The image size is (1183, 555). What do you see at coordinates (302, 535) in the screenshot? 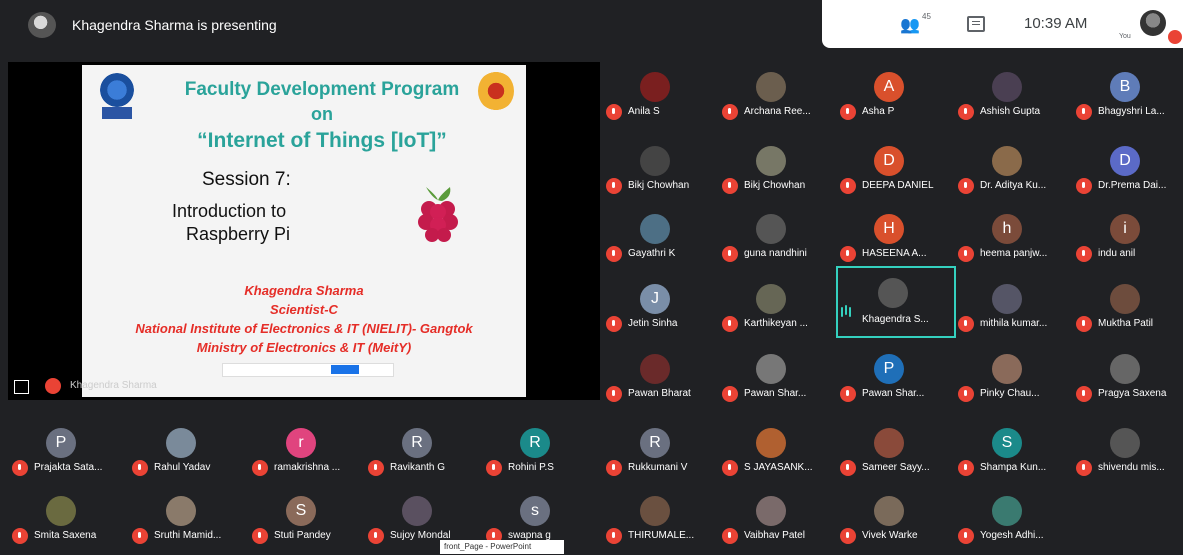
I see `participant-name: Stuti Pandey` at bounding box center [302, 535].